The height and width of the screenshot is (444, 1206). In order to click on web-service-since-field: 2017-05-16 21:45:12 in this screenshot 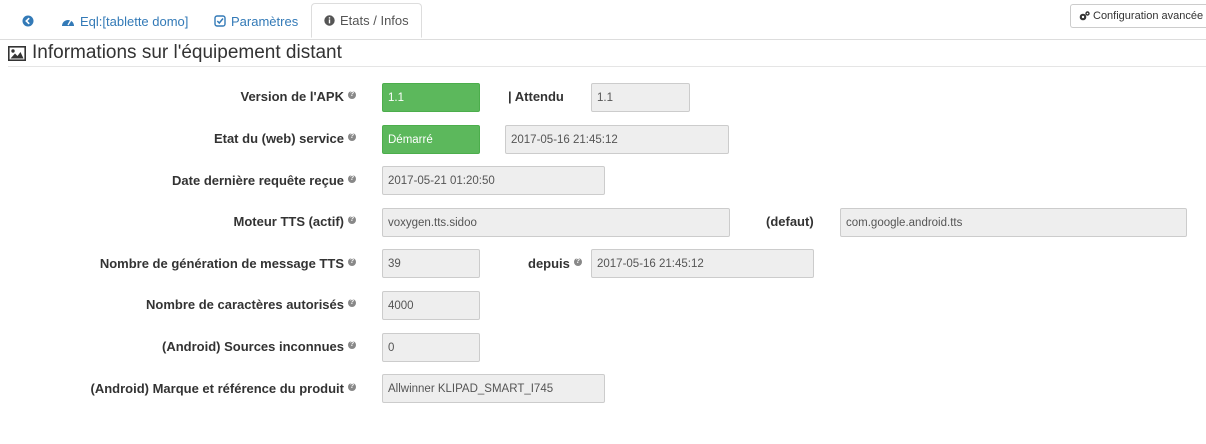, I will do `click(617, 139)`.